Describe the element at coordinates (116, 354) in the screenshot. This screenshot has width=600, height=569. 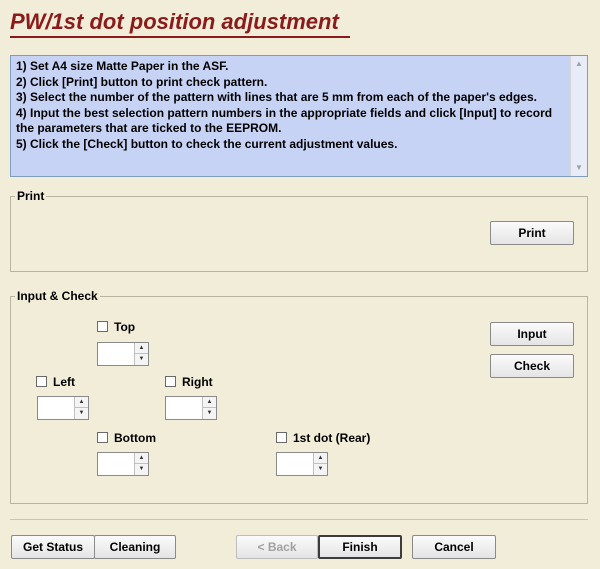
I see `top-value` at that location.